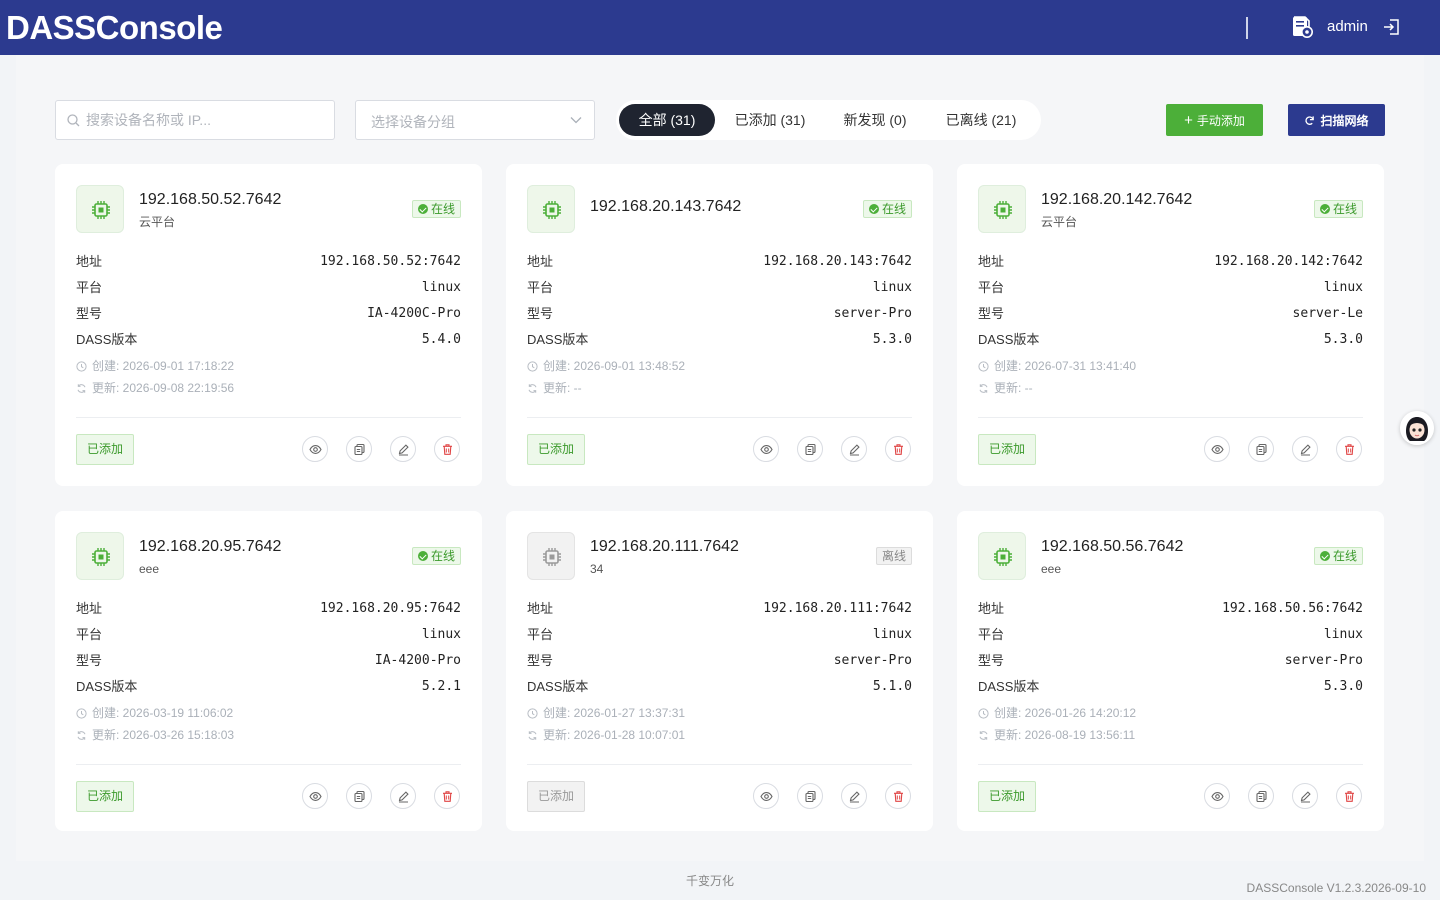  Describe the element at coordinates (1170, 262) in the screenshot. I see `address-row: 地址 192.168.20.142:7642` at that location.